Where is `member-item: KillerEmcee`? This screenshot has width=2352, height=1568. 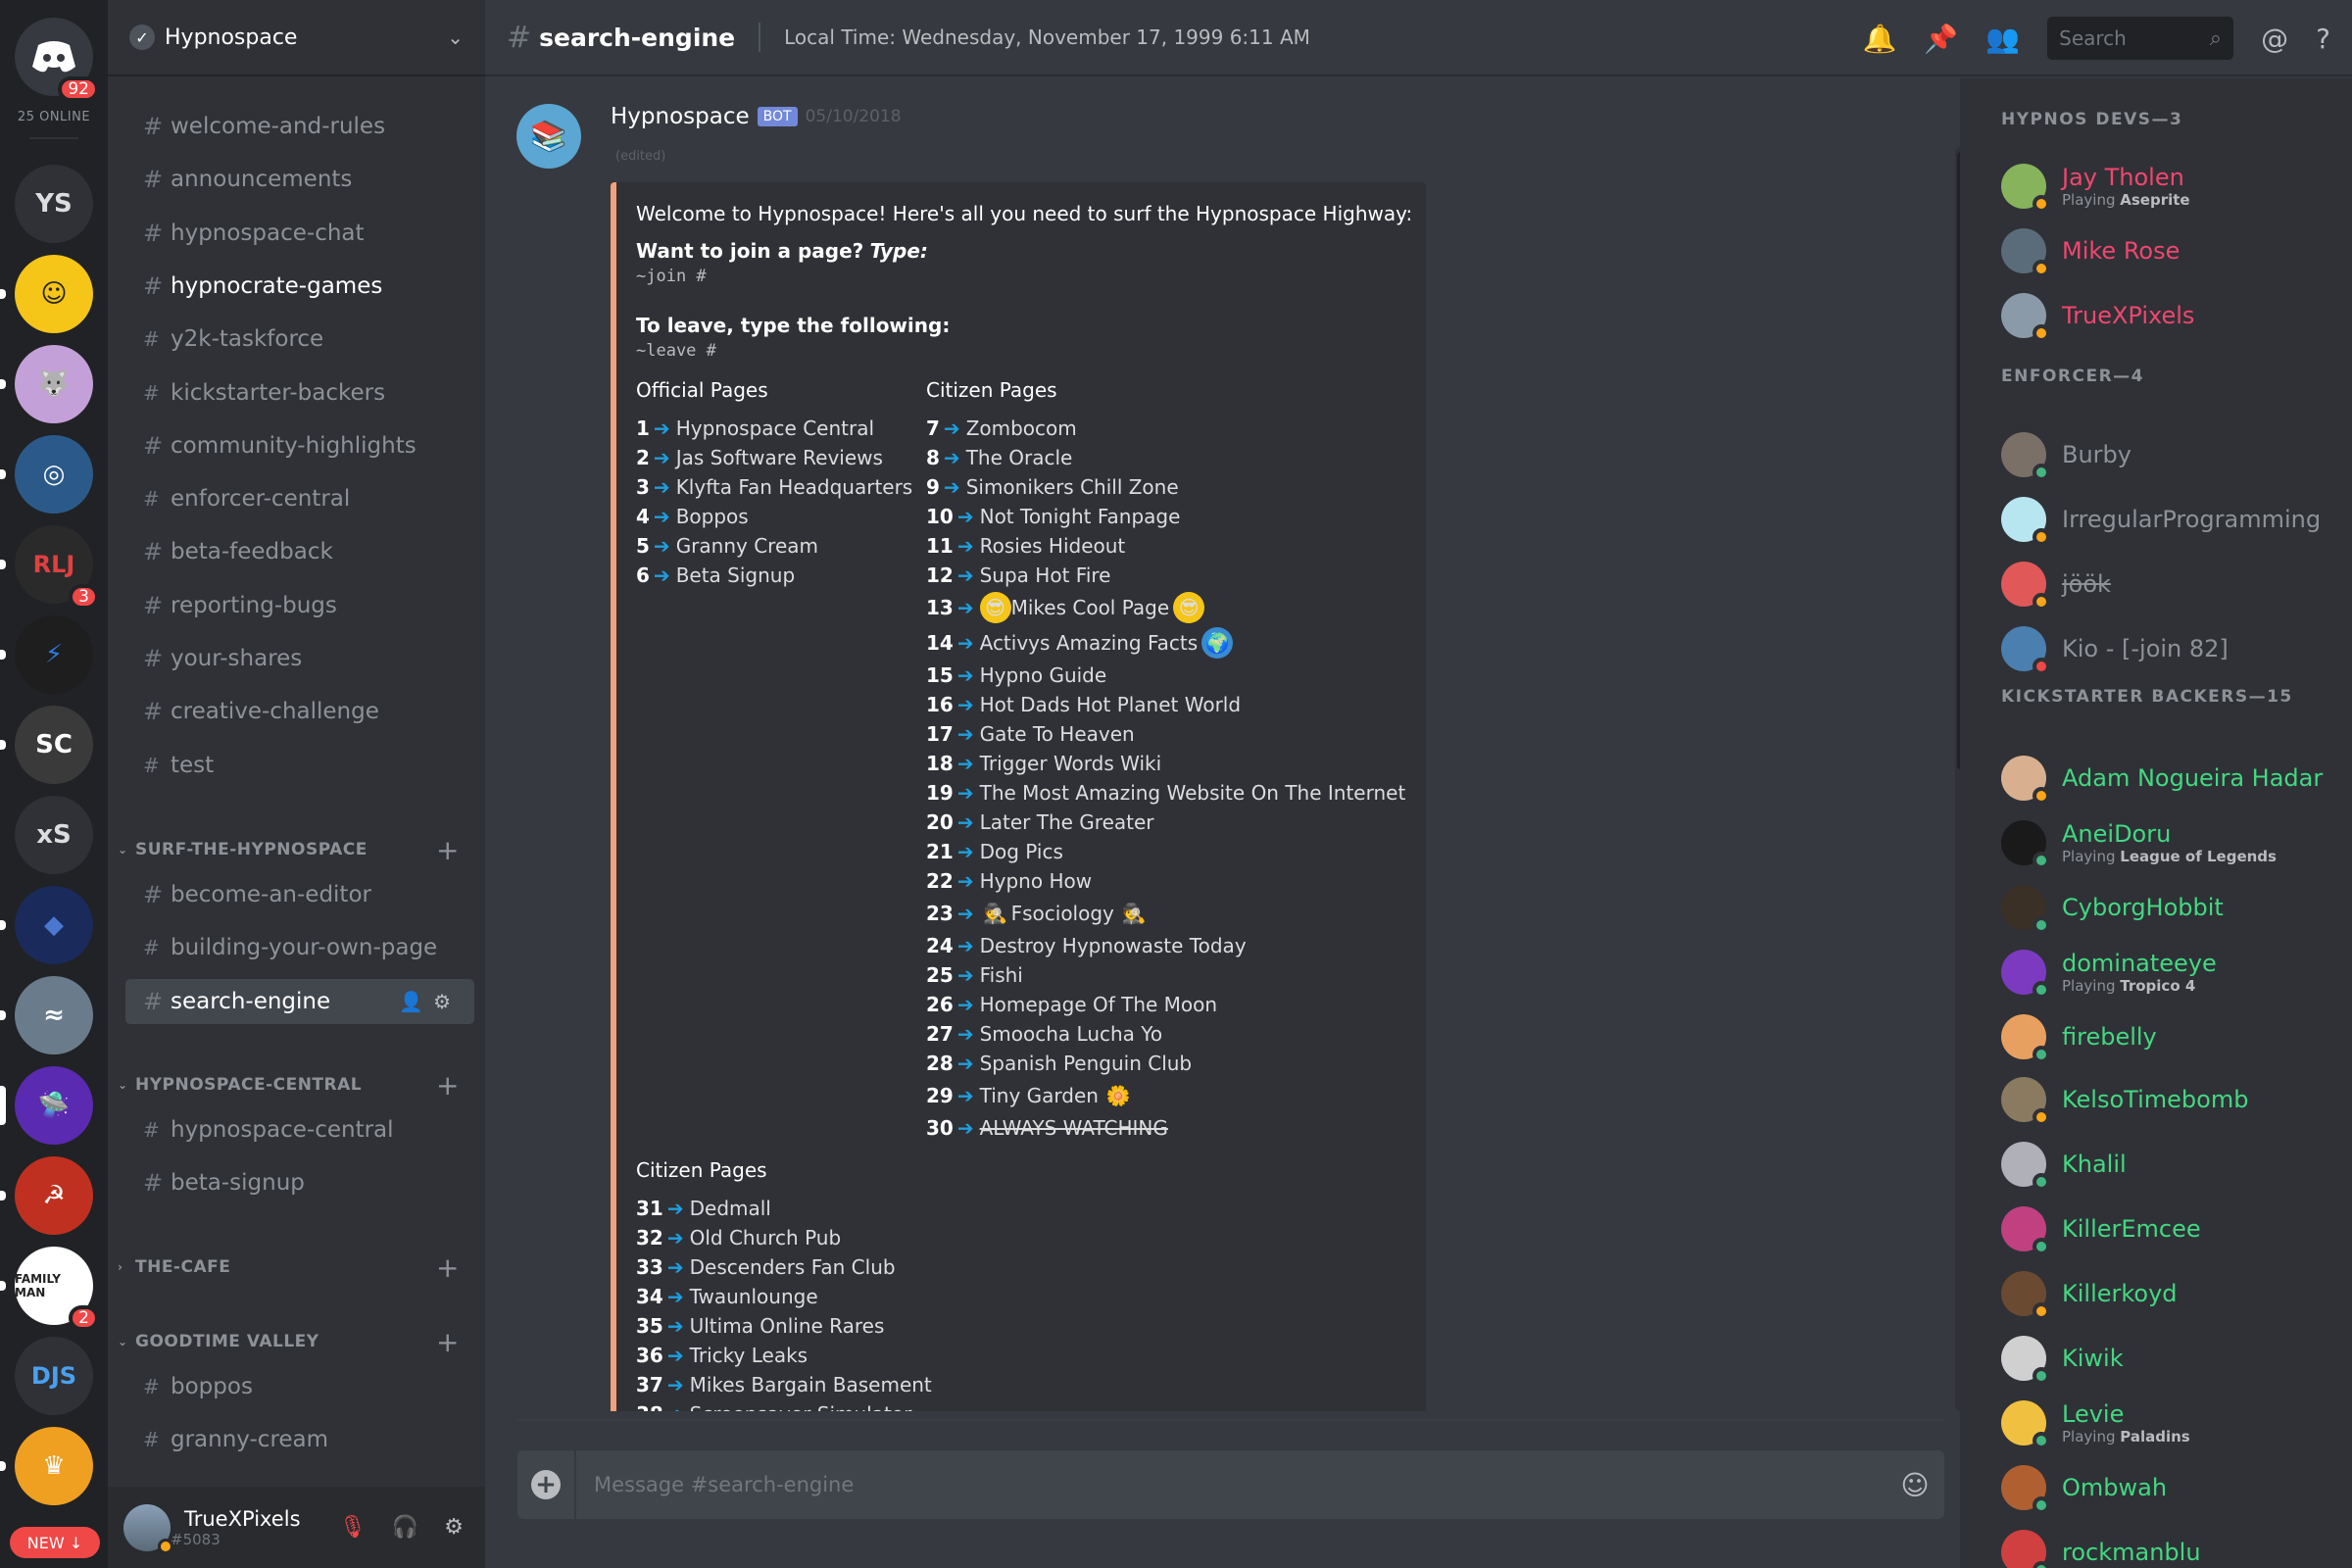 member-item: KillerEmcee is located at coordinates (2172, 1228).